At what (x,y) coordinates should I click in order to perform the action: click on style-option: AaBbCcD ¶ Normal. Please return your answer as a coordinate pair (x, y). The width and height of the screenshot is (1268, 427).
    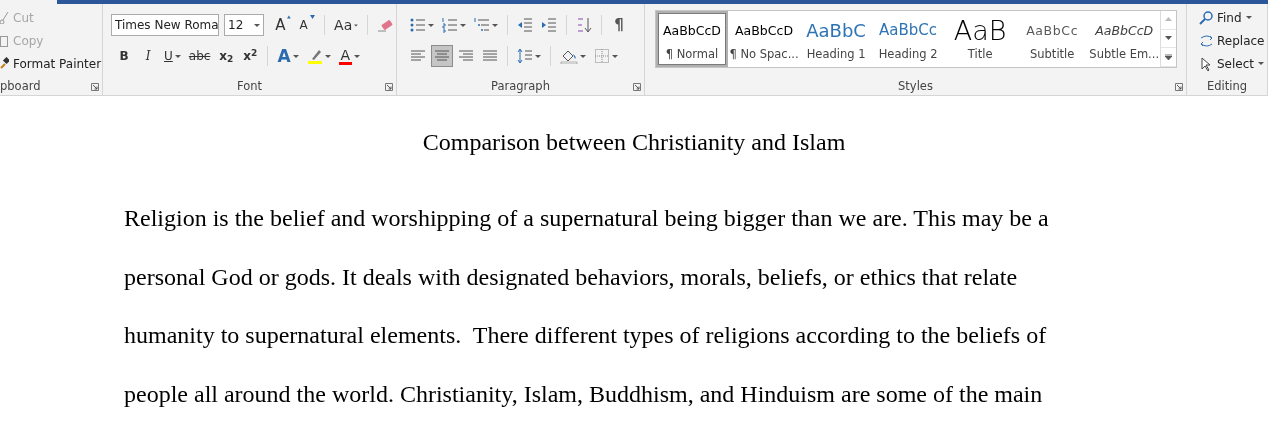
    Looking at the image, I should click on (692, 39).